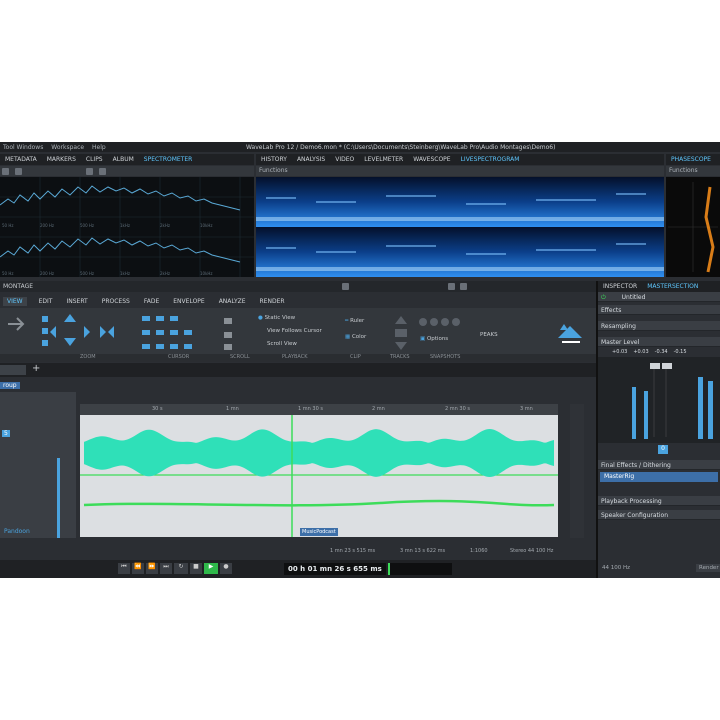  What do you see at coordinates (290, 331) in the screenshot?
I see `view-follows-cursor-option: View Follows Cursor` at bounding box center [290, 331].